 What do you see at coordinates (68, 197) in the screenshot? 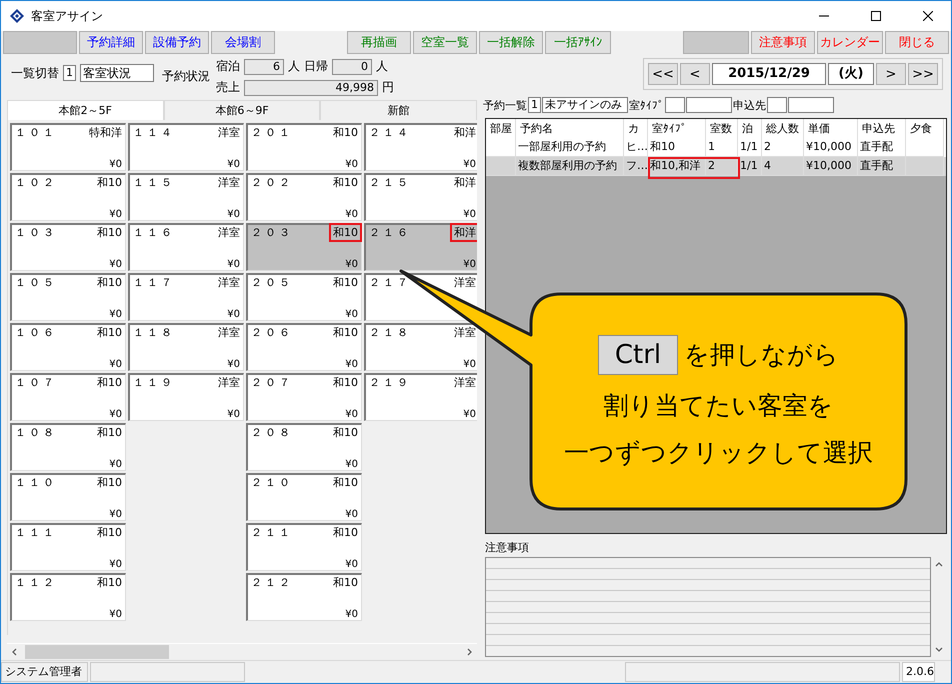
I see `room-card: １０２ 和10 ¥0` at bounding box center [68, 197].